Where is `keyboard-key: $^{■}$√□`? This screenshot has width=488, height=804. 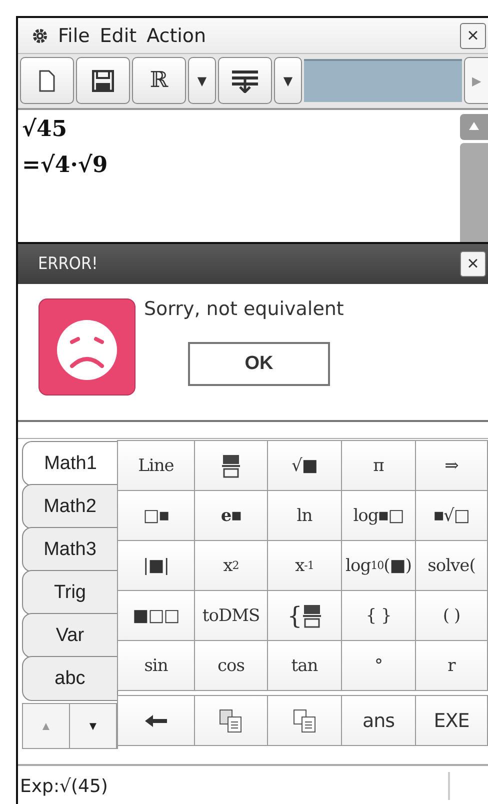
keyboard-key: $^{■}$√□ is located at coordinates (451, 515).